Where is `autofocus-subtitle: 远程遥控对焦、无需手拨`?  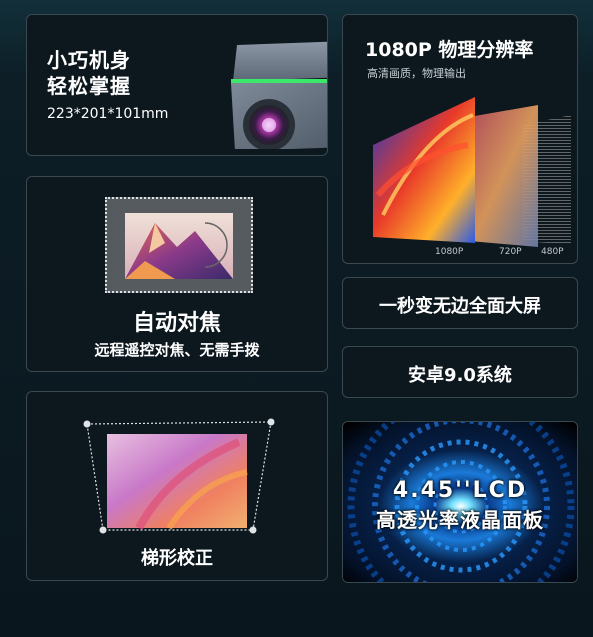 autofocus-subtitle: 远程遥控对焦、无需手拨 is located at coordinates (177, 350).